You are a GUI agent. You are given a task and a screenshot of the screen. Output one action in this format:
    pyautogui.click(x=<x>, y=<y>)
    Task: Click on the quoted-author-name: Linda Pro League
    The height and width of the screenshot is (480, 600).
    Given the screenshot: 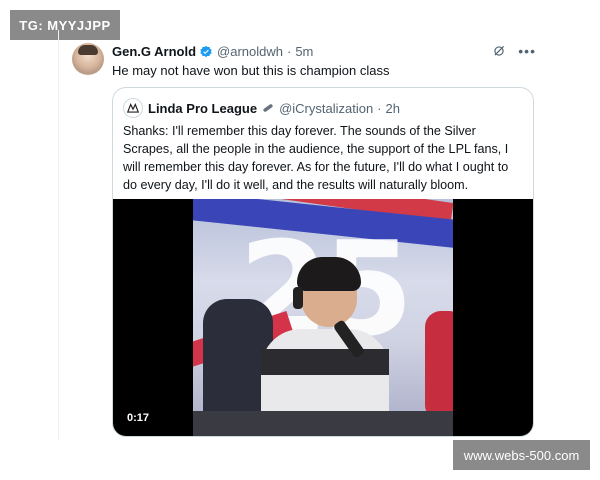 What is the action you would take?
    pyautogui.click(x=202, y=108)
    